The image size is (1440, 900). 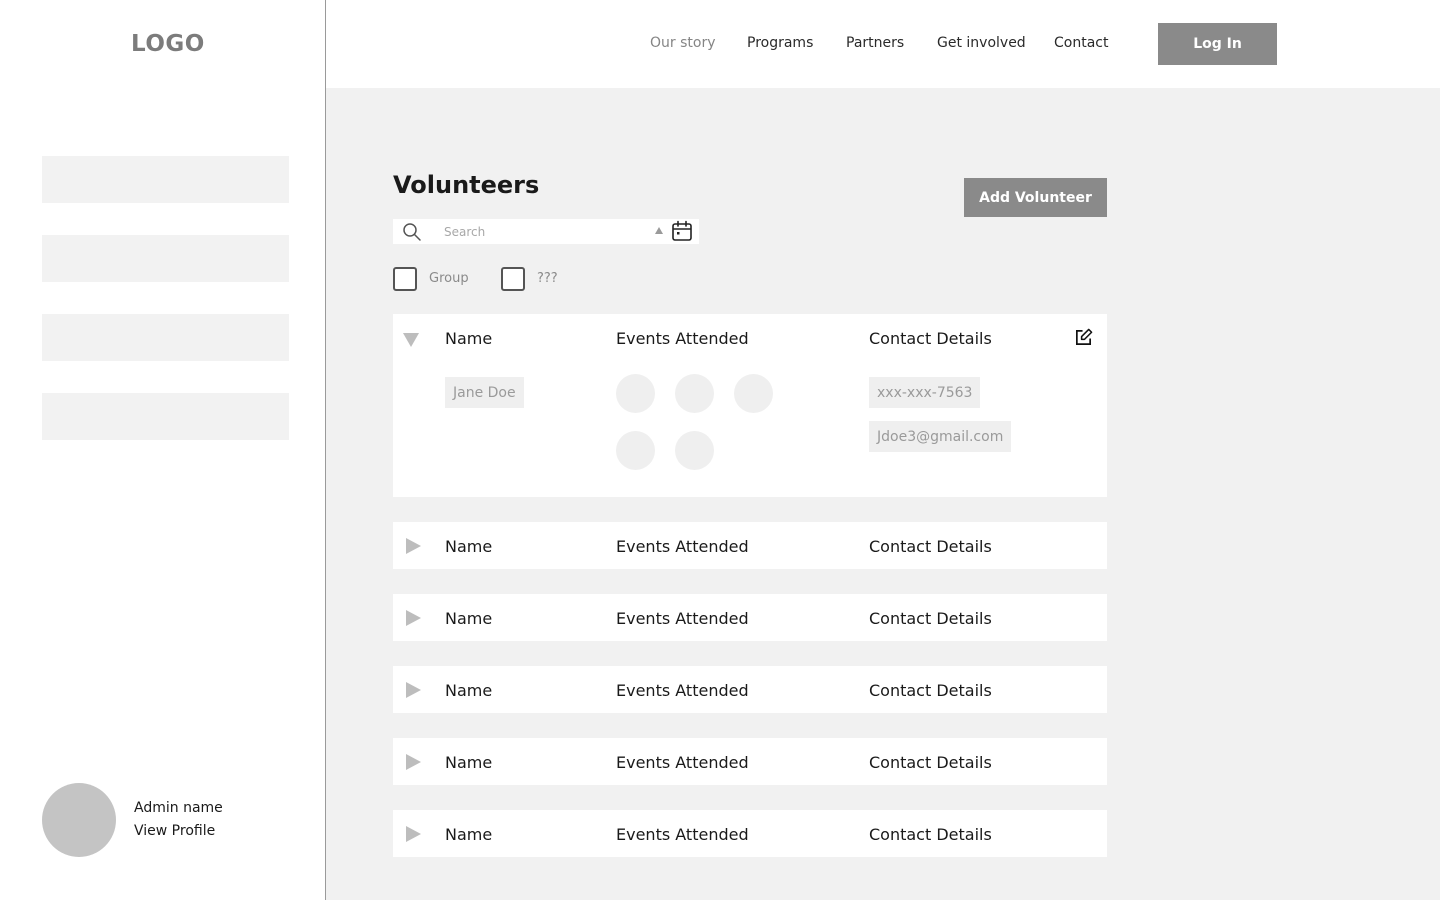 I want to click on unknown-filter-label: ???, so click(x=547, y=278).